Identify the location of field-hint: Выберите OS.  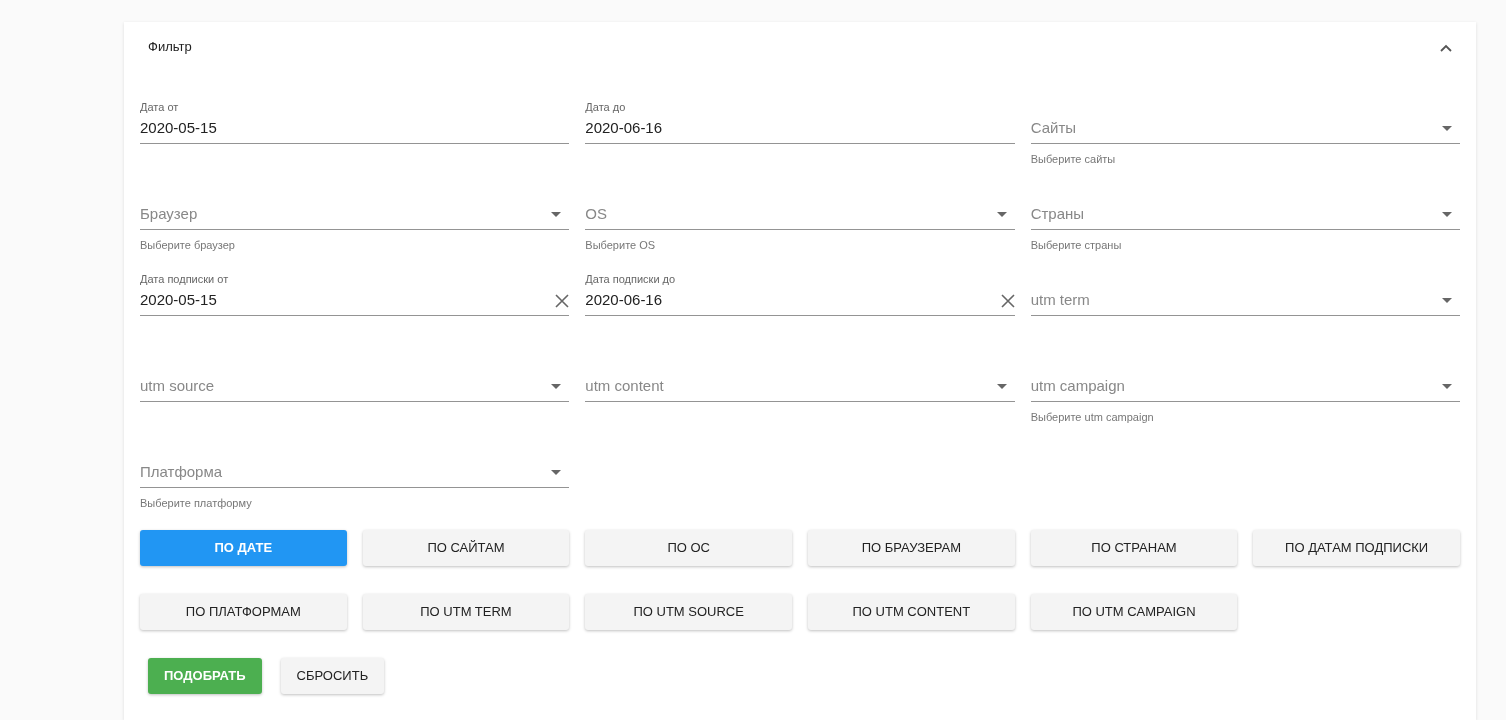
(621, 245).